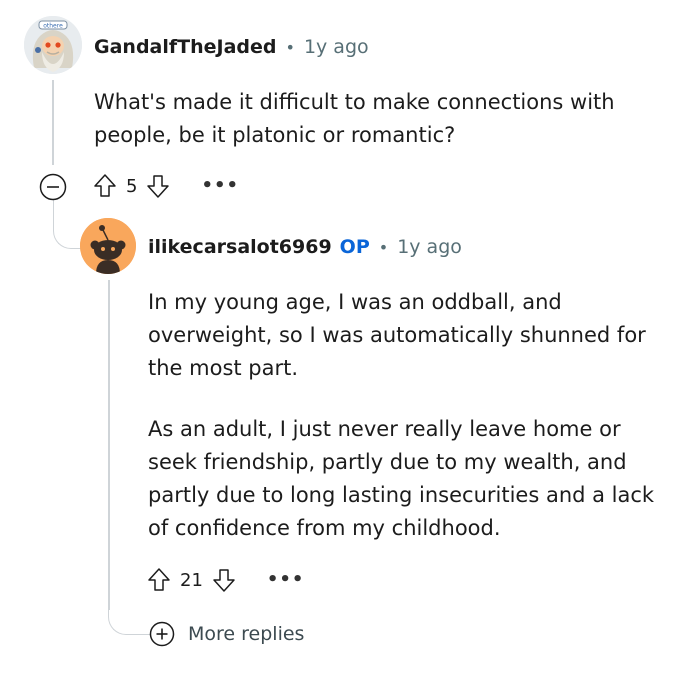  Describe the element at coordinates (191, 580) in the screenshot. I see `vote-count: 21` at that location.